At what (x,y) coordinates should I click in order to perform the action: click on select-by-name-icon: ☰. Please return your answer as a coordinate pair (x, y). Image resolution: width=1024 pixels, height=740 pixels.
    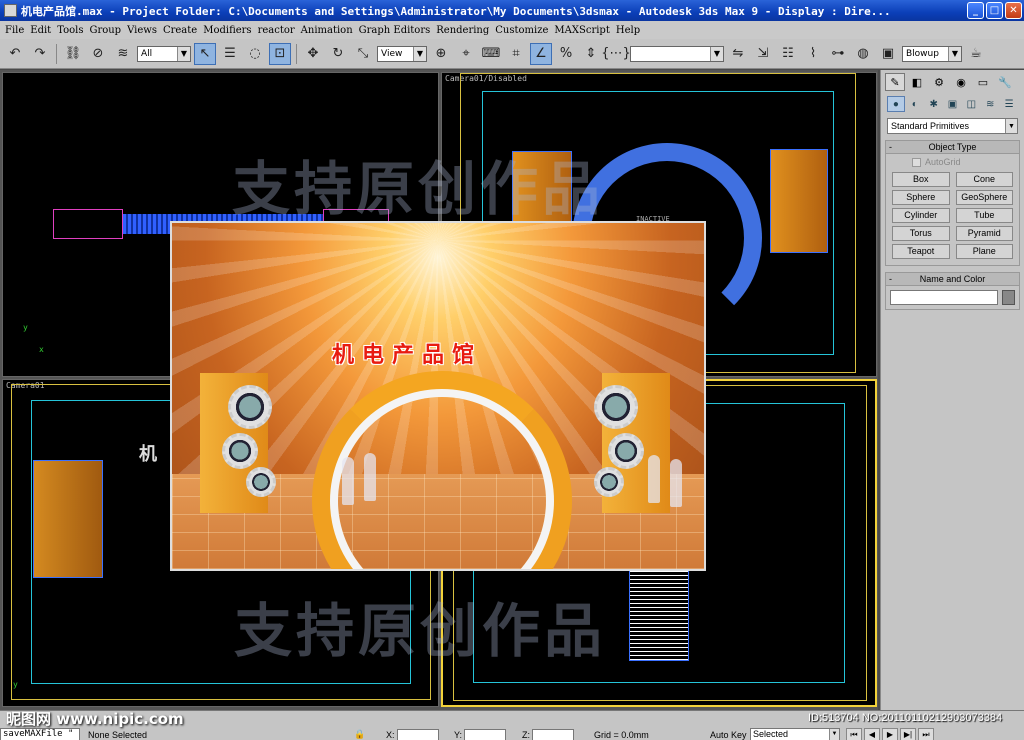
    Looking at the image, I should click on (230, 54).